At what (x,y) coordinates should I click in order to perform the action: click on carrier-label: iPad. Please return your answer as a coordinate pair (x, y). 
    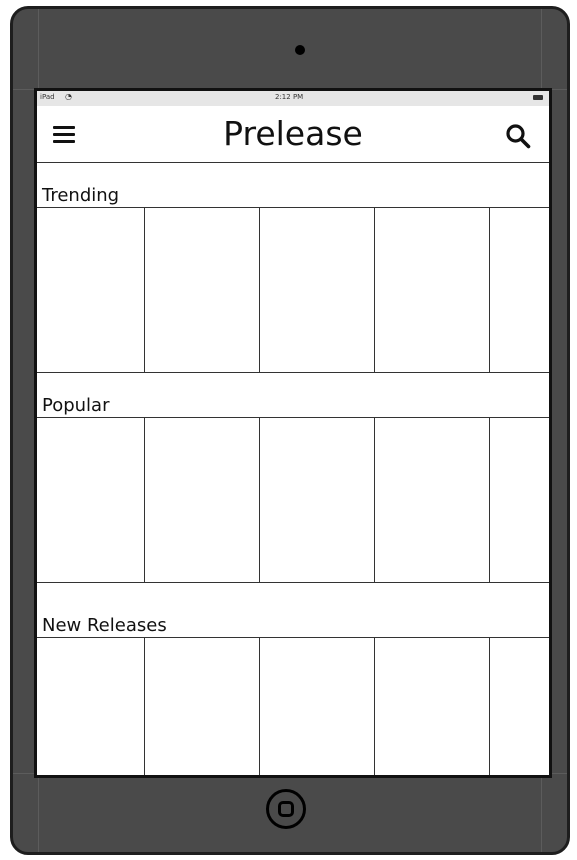
    Looking at the image, I should click on (47, 97).